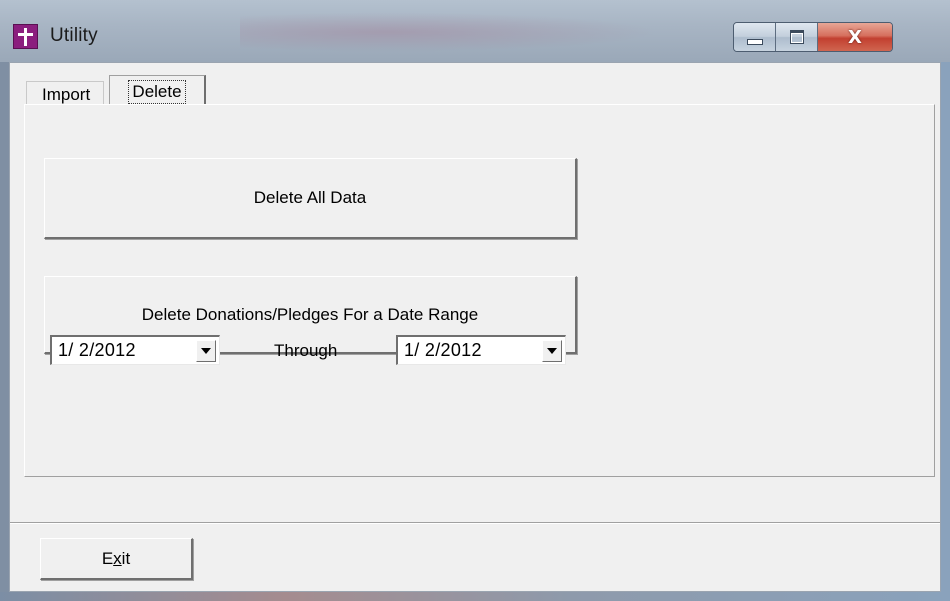  I want to click on minimize-icon, so click(754, 42).